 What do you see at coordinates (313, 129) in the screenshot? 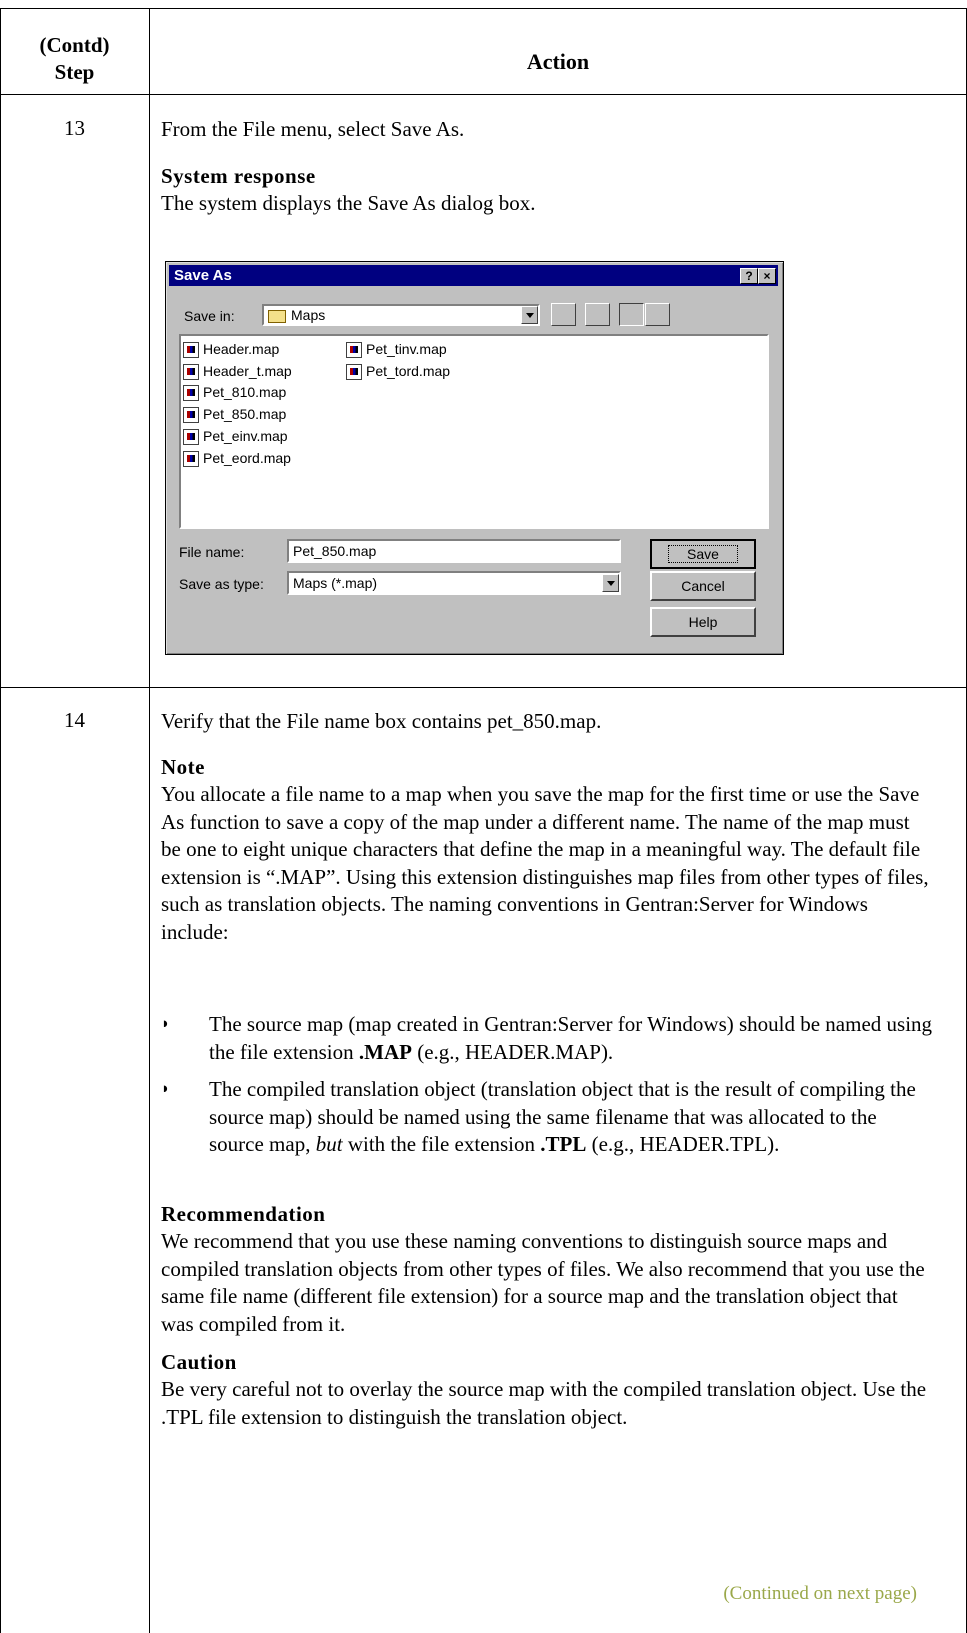
I see `step13-instruction: From the File menu, select Save As.` at bounding box center [313, 129].